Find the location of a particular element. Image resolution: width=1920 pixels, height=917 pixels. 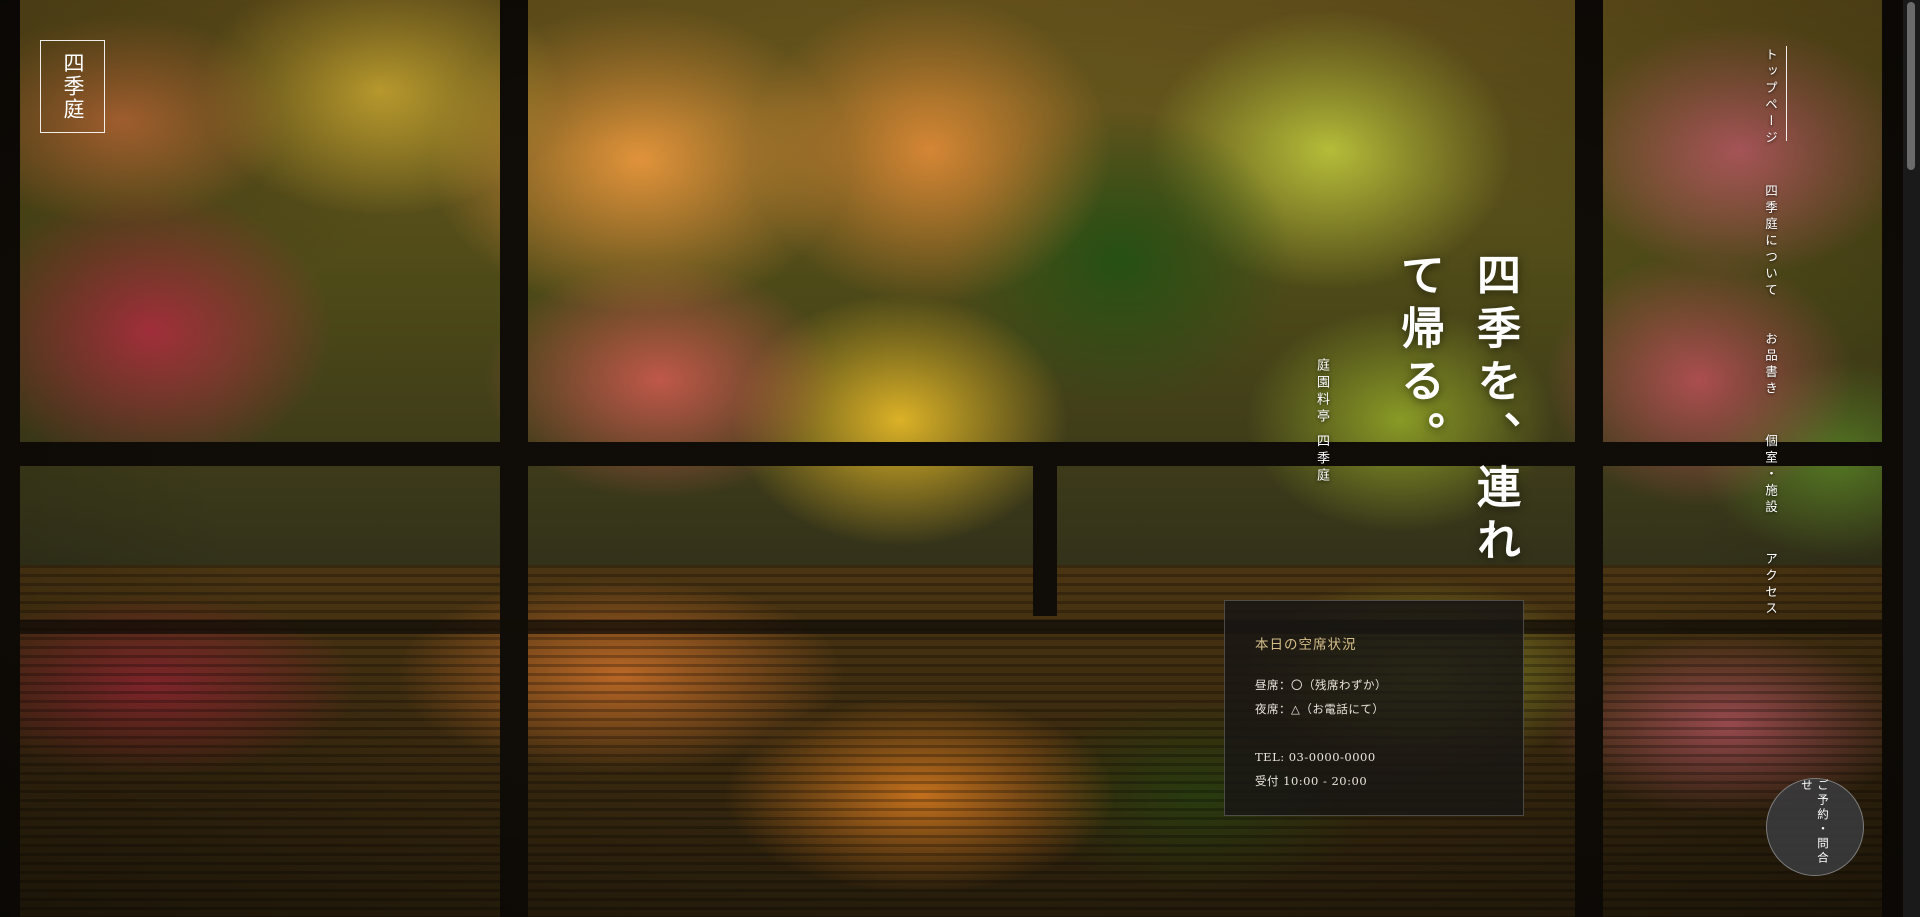

hero-subtitle: 庭園料亭 四季庭 is located at coordinates (1321, 422).